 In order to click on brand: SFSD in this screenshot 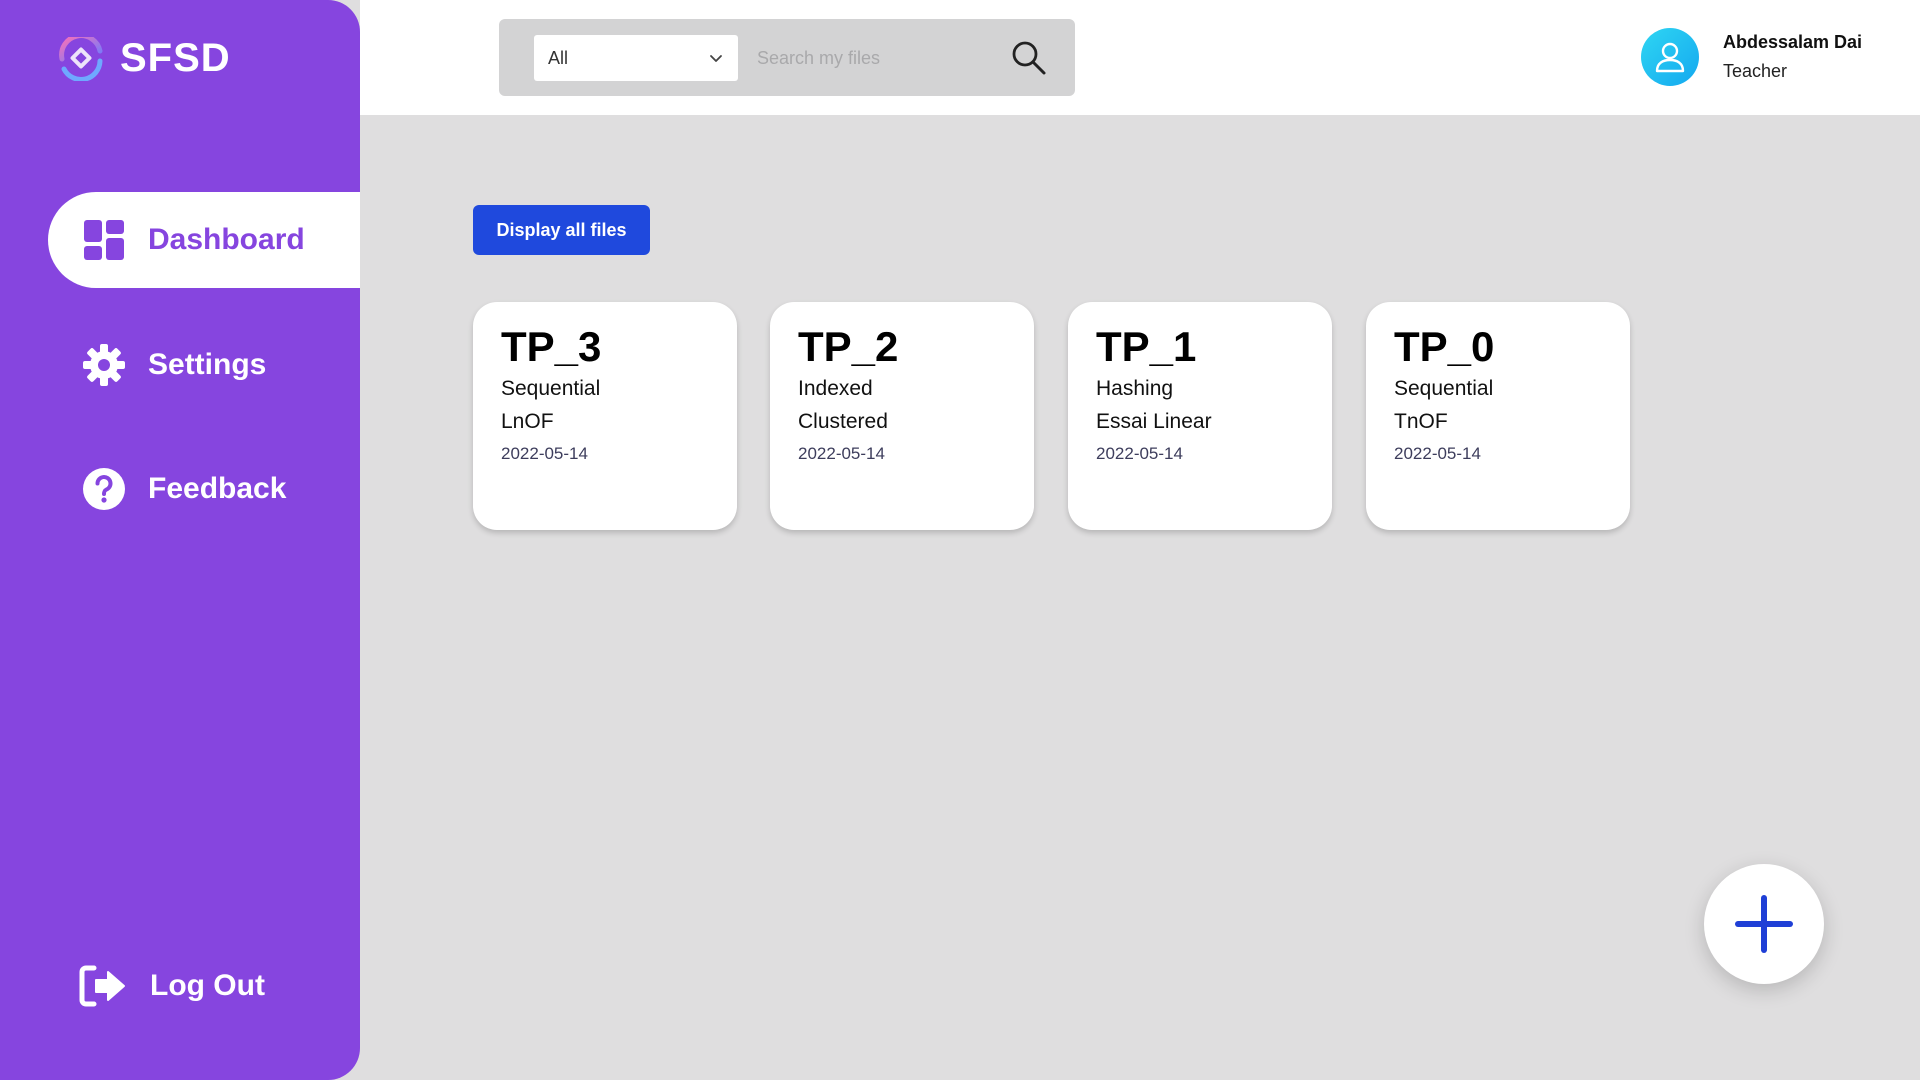, I will do `click(143, 58)`.